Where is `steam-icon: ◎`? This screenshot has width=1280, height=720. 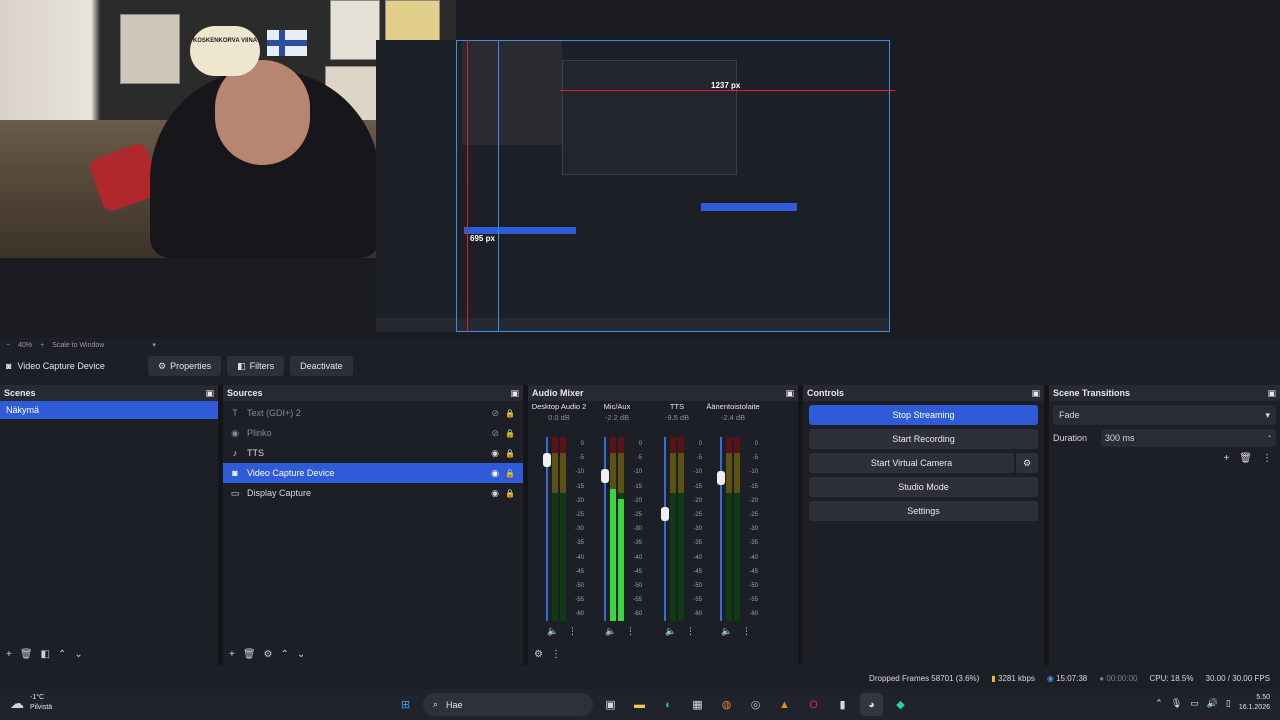 steam-icon: ◎ is located at coordinates (755, 704).